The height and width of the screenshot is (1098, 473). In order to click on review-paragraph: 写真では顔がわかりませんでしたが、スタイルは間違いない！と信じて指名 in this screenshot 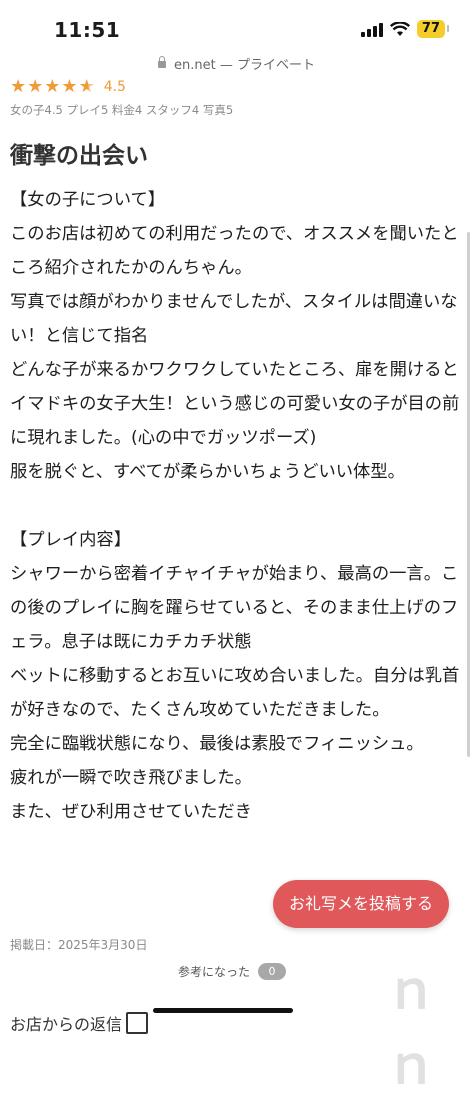, I will do `click(234, 319)`.